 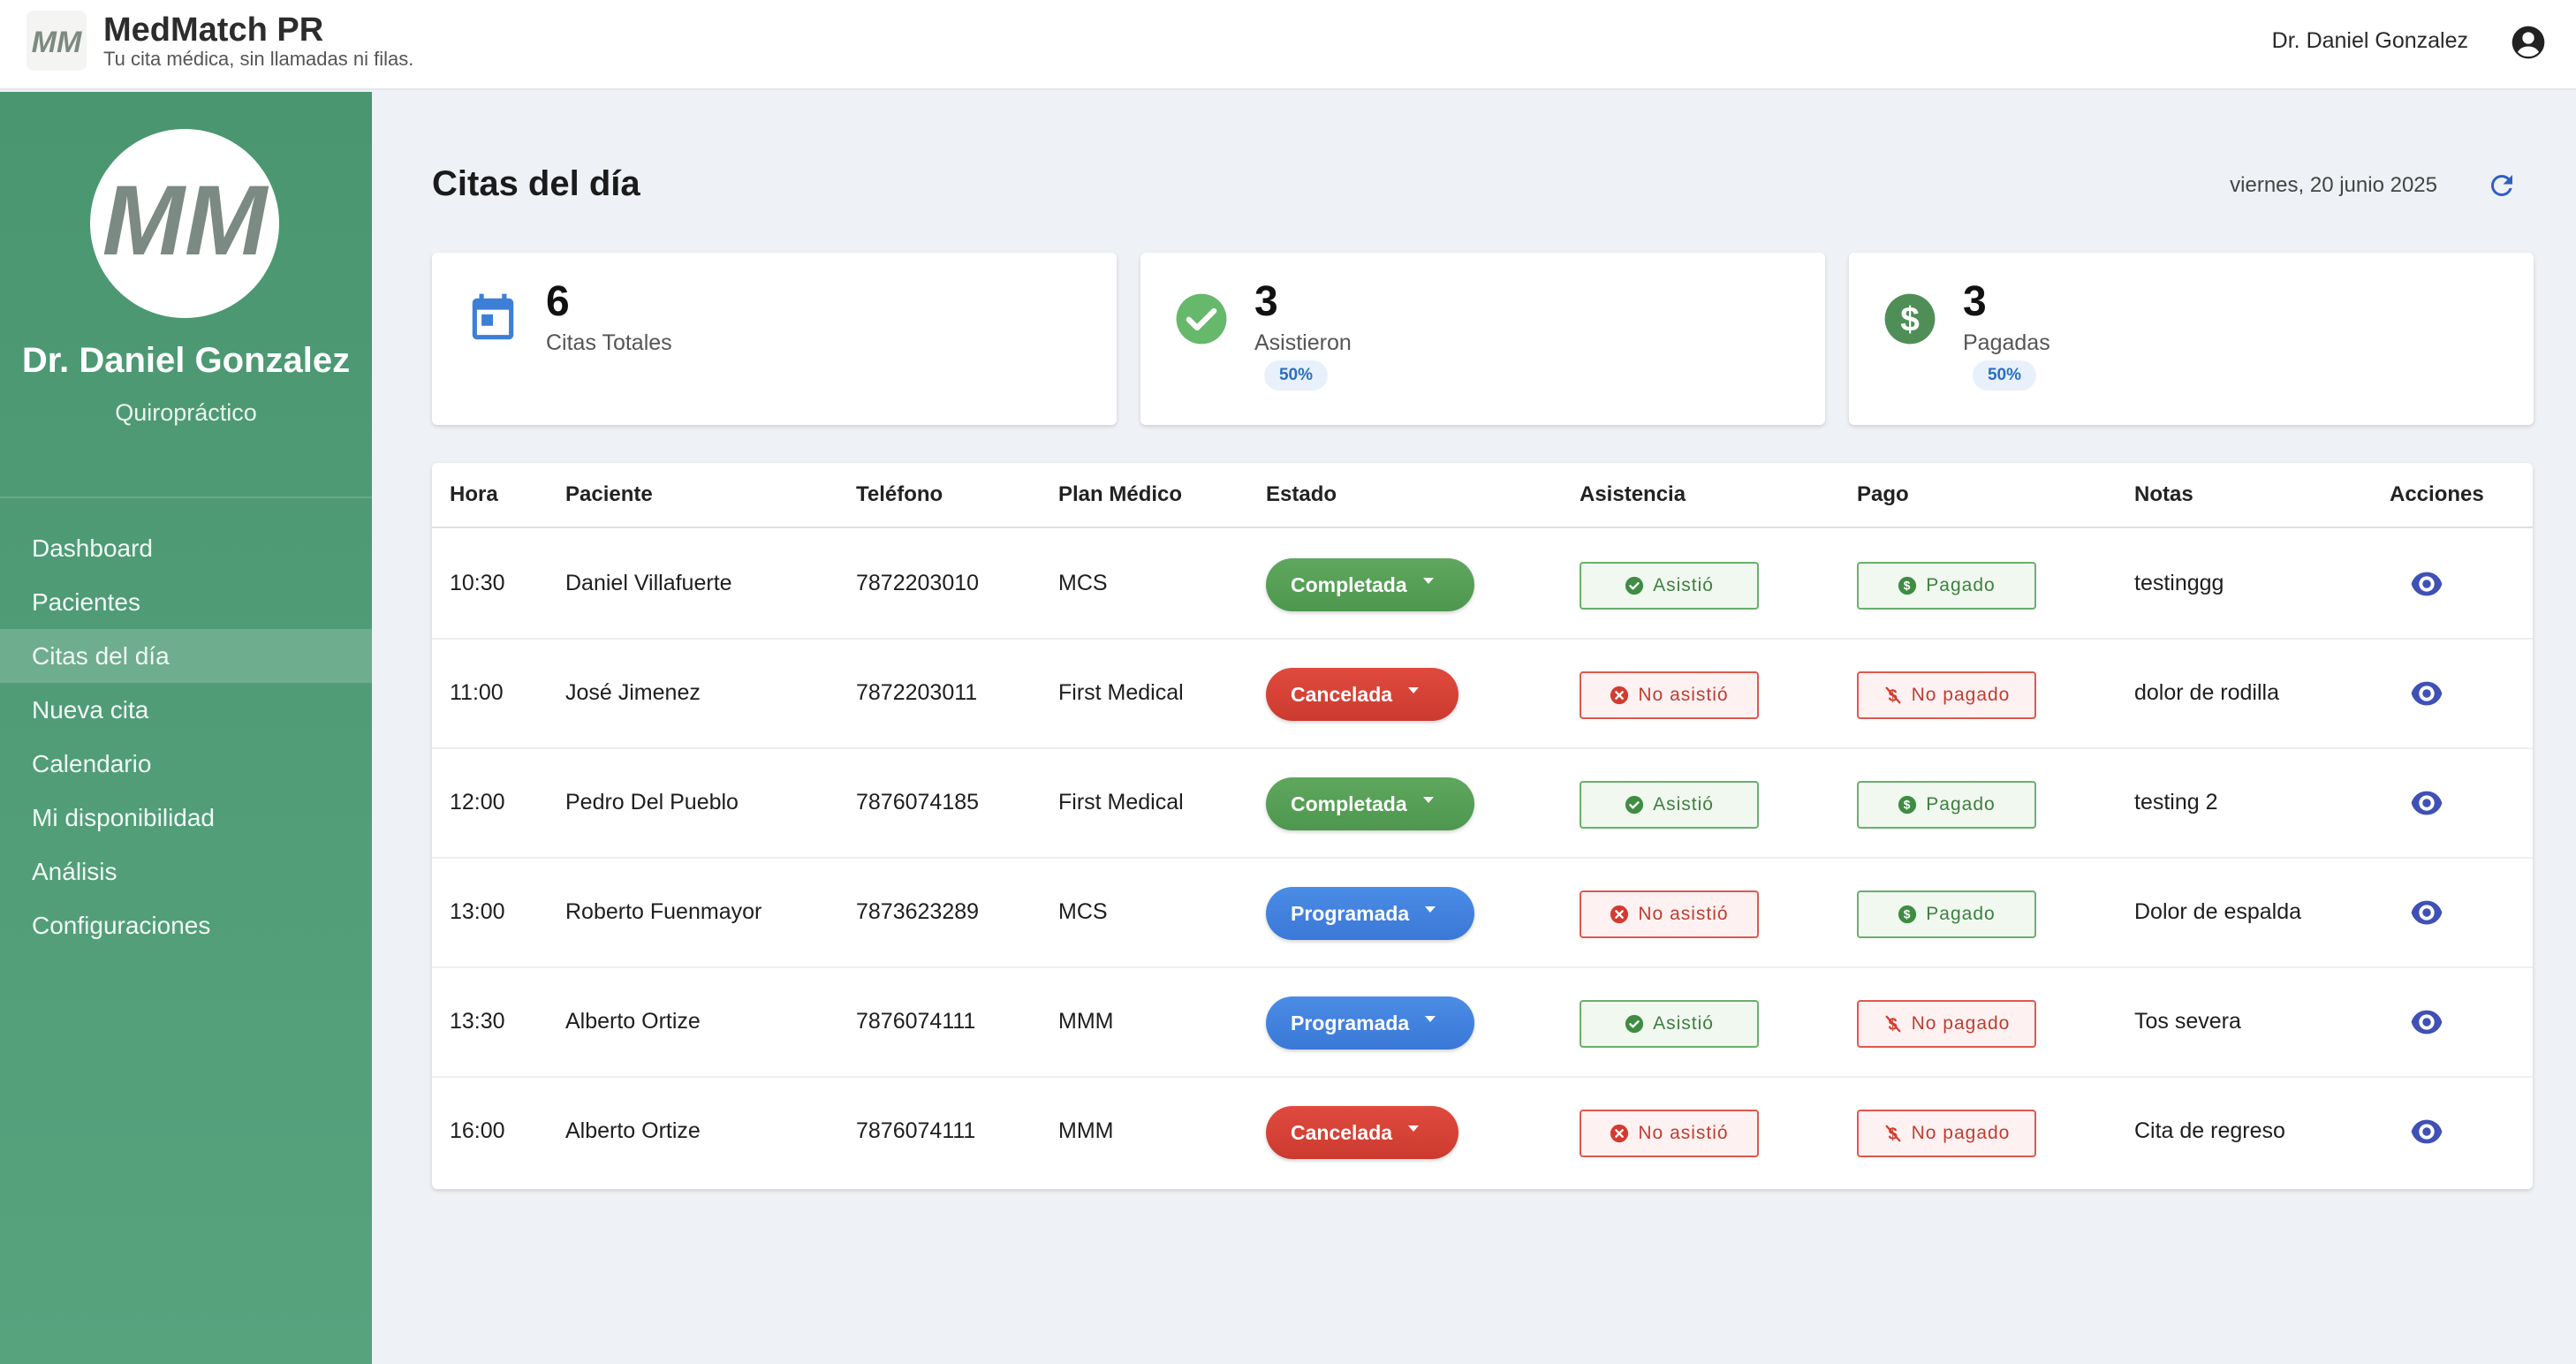 I want to click on stat-card-paid: $ 3 Pagadas 50%, so click(x=2192, y=339).